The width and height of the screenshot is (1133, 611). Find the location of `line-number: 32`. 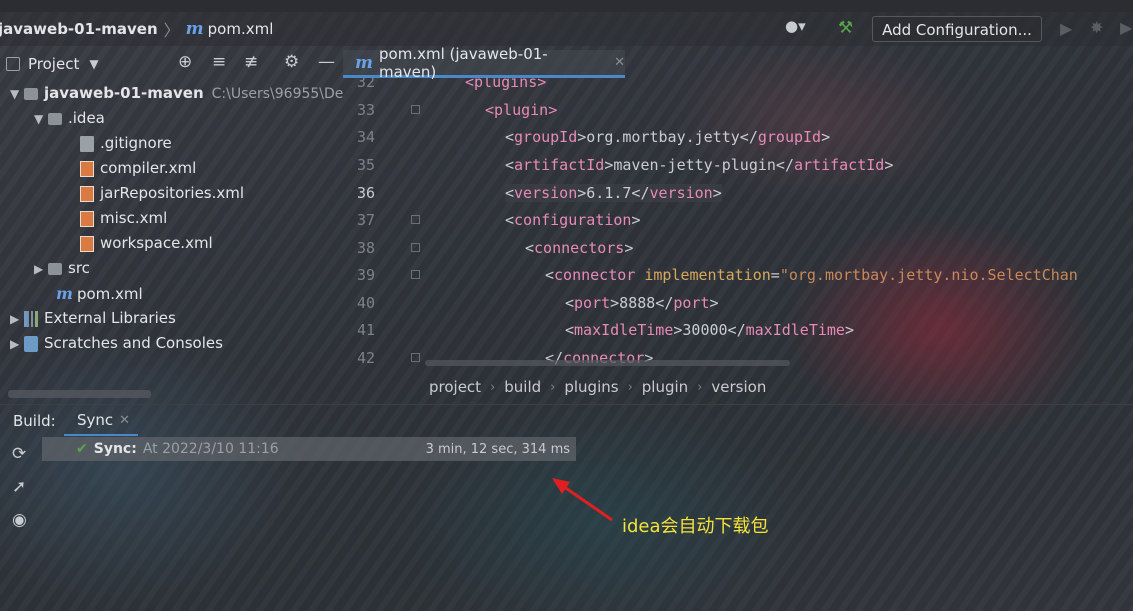

line-number: 32 is located at coordinates (365, 84).